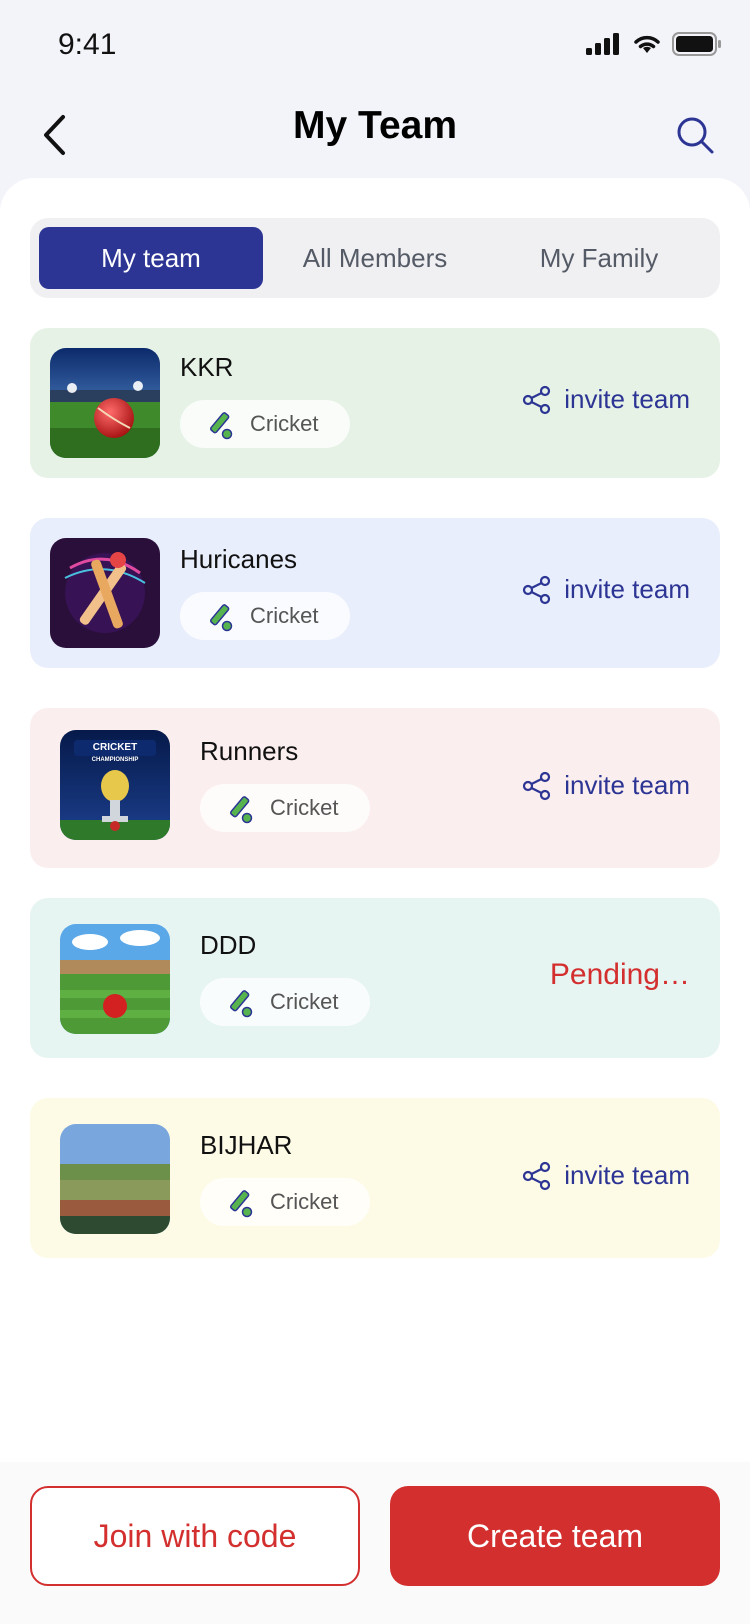  Describe the element at coordinates (115, 785) in the screenshot. I see `team-image: CRICKET CHAMPIONSHIP` at that location.